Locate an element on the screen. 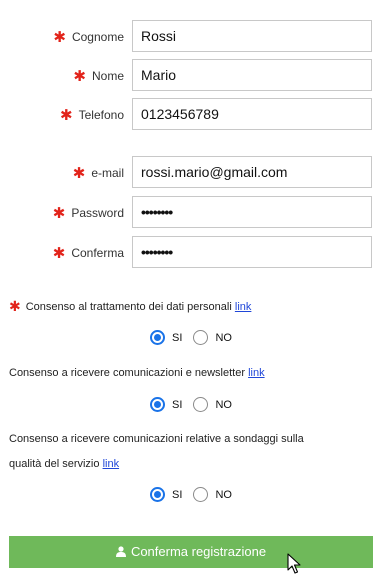 This screenshot has height=580, width=378. conferma-registrazione-button: Conferma registrazione is located at coordinates (191, 552).